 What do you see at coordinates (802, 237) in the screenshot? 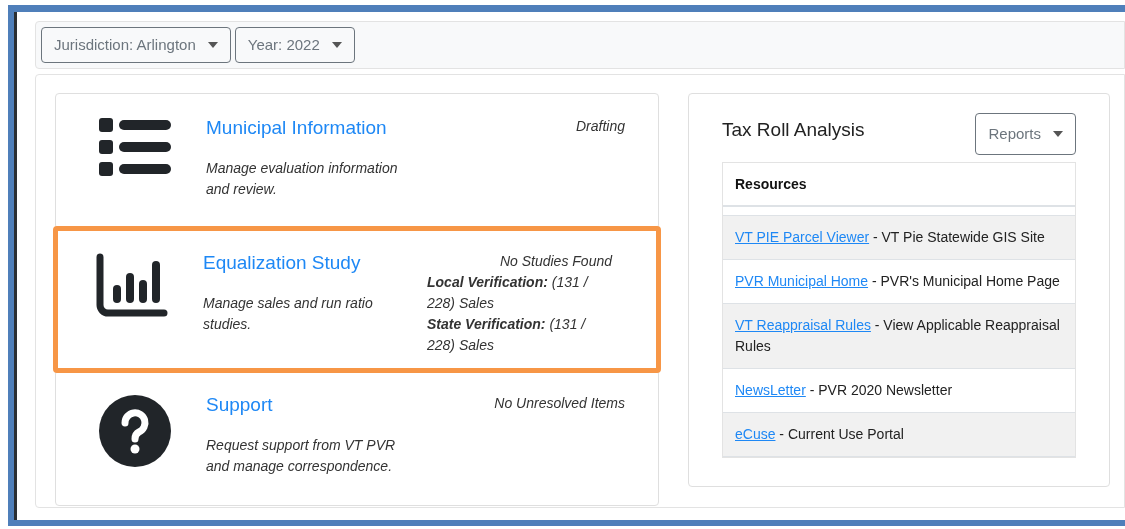
I see `resource-link: VT PIE Parcel Viewer` at bounding box center [802, 237].